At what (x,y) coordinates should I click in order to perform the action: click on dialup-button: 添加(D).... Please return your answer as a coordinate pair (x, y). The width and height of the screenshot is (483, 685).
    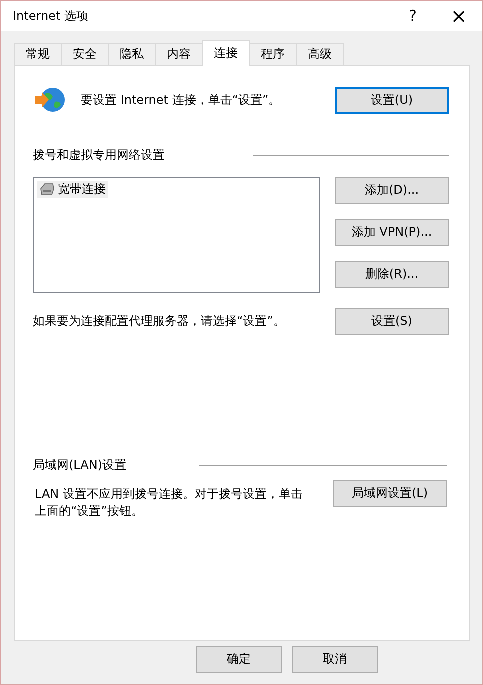
    Looking at the image, I should click on (392, 190).